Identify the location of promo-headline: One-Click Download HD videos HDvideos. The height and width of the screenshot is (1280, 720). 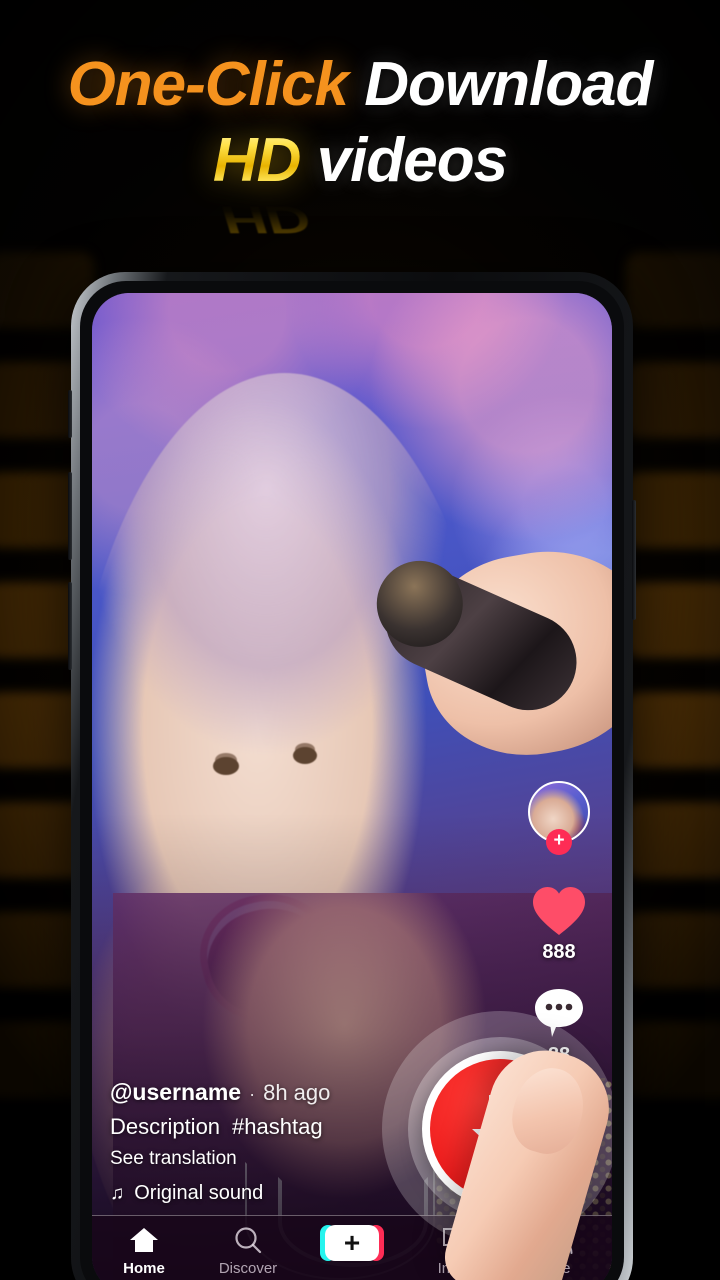
(360, 147).